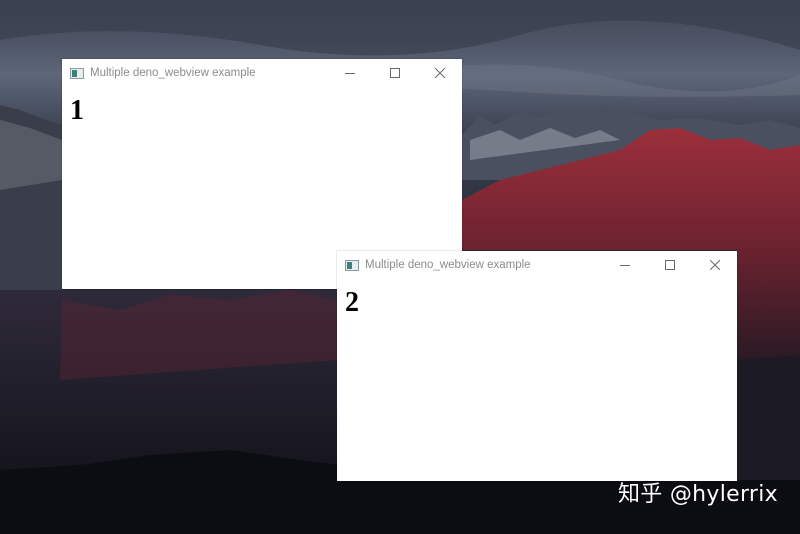 This screenshot has width=800, height=534. Describe the element at coordinates (697, 494) in the screenshot. I see `watermark-text: 知乎 @hylerrix` at that location.